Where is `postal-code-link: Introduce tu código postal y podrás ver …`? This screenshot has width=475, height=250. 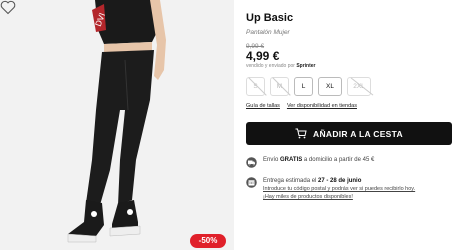
postal-code-link: Introduce tu código postal y podrás ver … is located at coordinates (339, 189).